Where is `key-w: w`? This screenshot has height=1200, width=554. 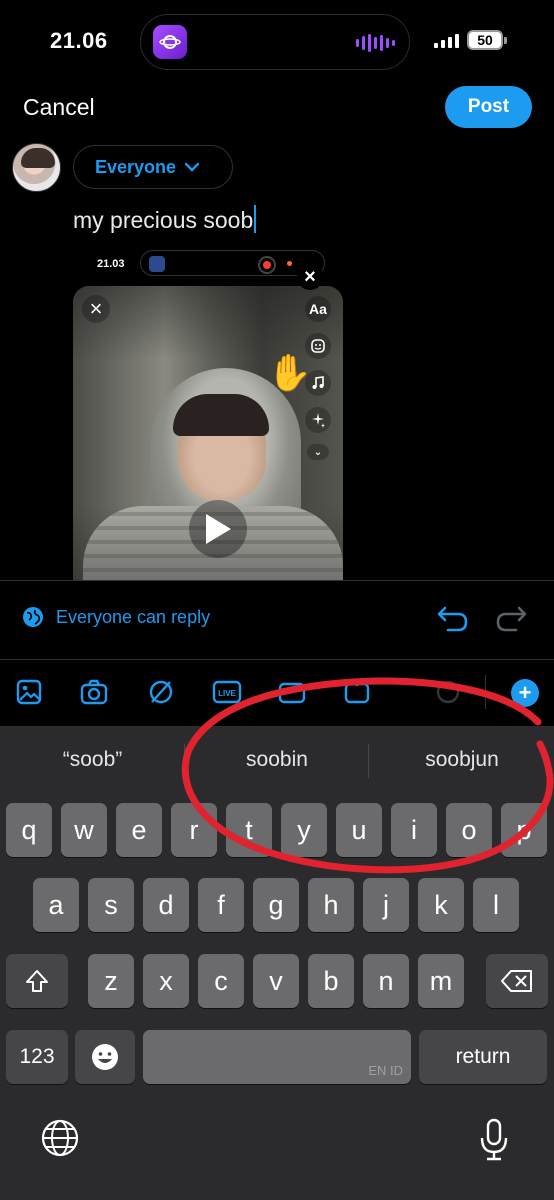
key-w: w is located at coordinates (84, 830).